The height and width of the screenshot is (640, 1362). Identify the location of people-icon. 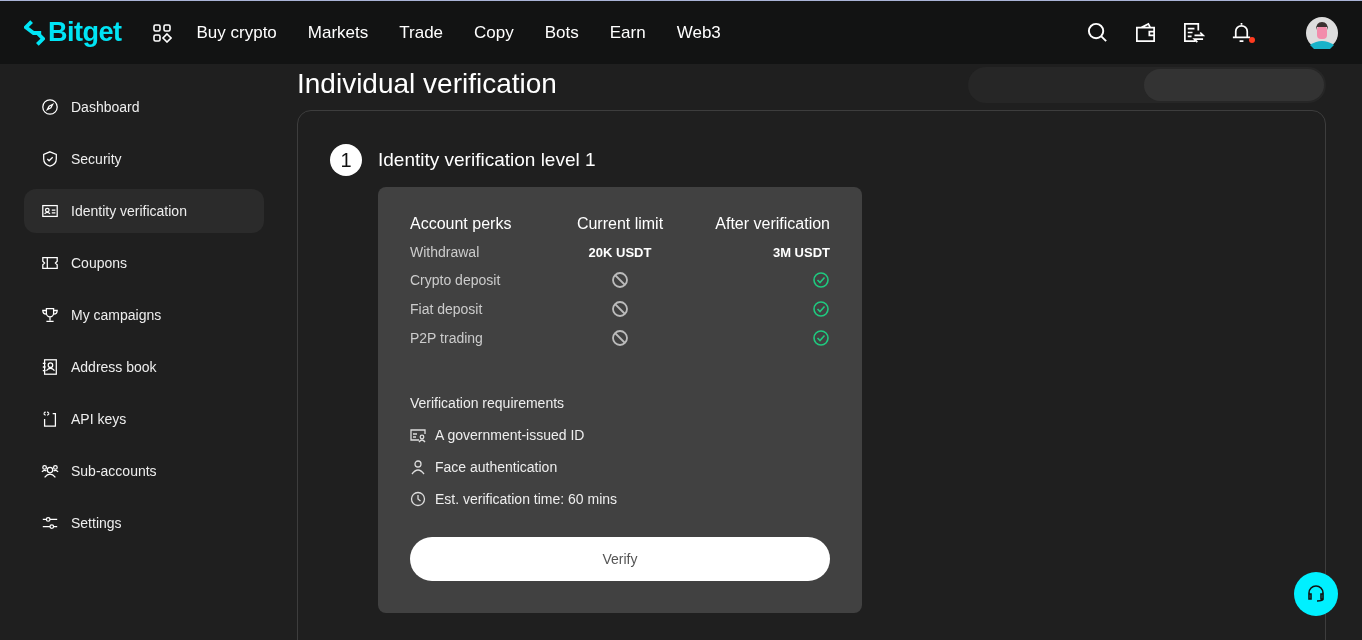
(50, 471).